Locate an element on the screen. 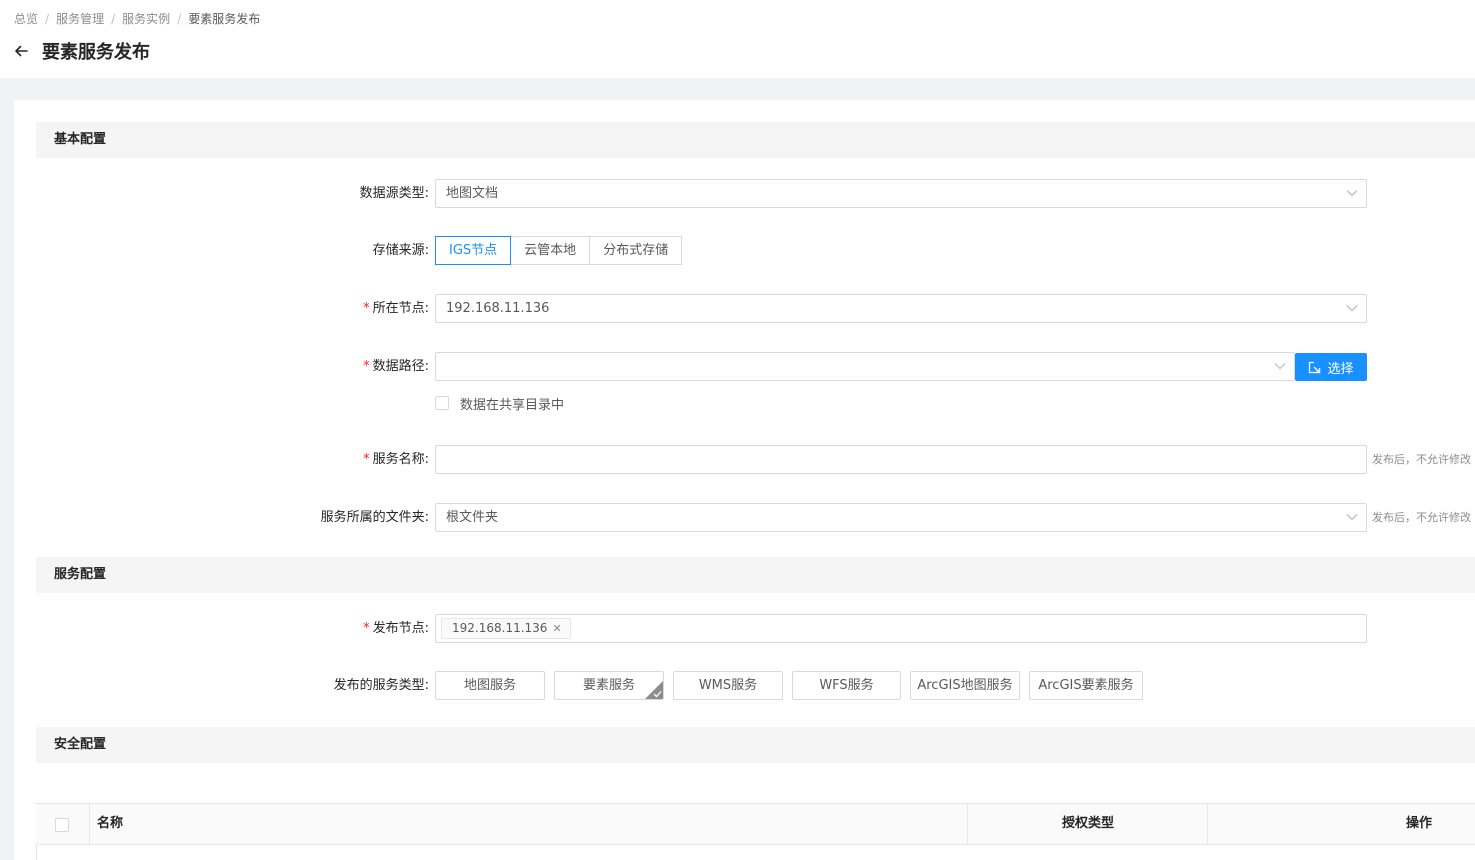 This screenshot has height=860, width=1475. section-service-config: 服务配置 is located at coordinates (755, 575).